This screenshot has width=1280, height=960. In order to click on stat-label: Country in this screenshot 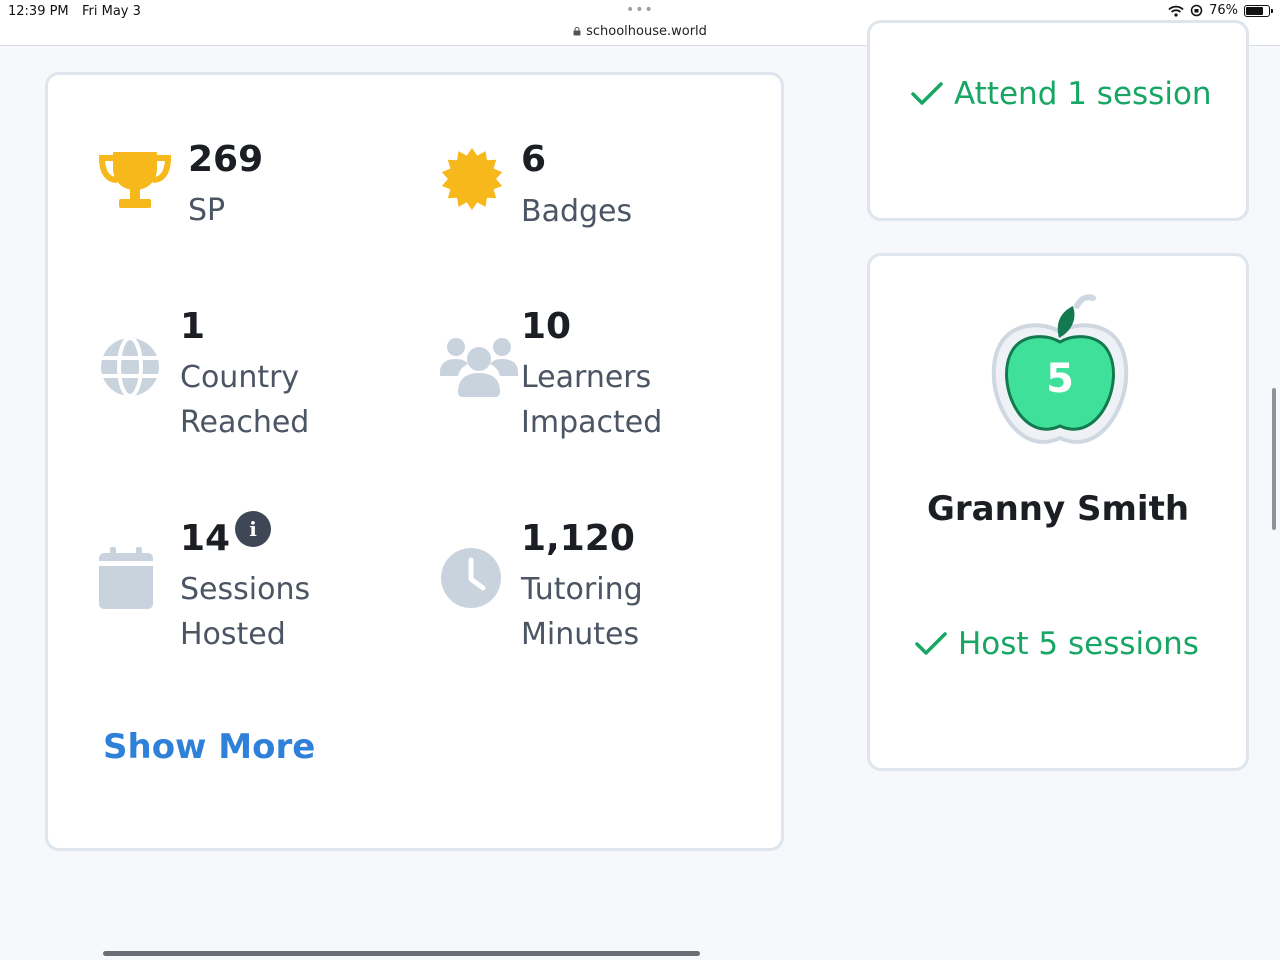, I will do `click(240, 377)`.